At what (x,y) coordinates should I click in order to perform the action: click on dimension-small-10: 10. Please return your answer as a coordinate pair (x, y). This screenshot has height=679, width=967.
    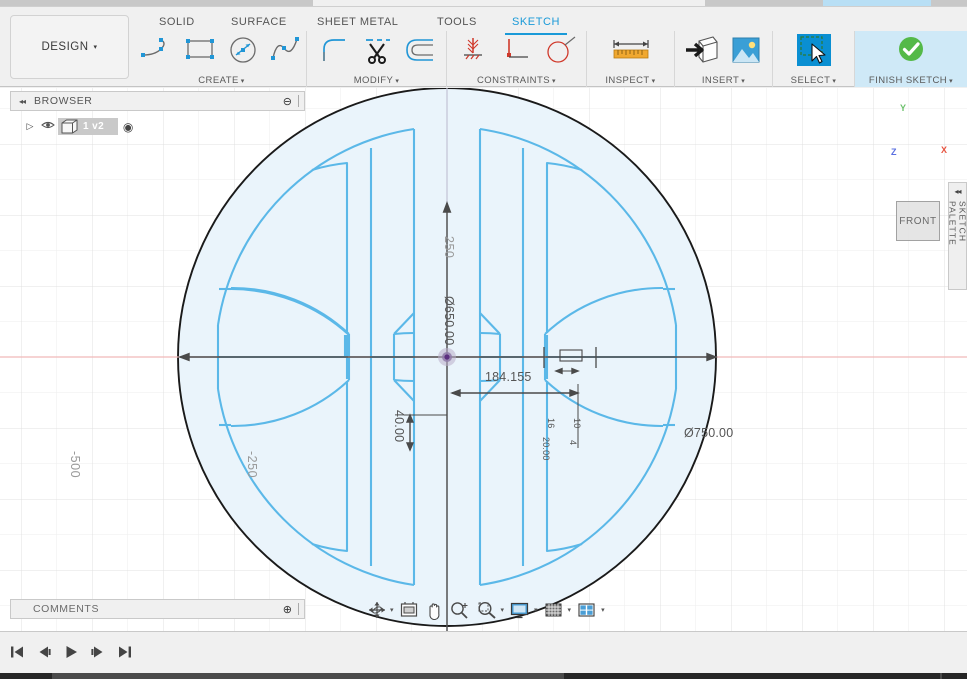
    Looking at the image, I should click on (577, 423).